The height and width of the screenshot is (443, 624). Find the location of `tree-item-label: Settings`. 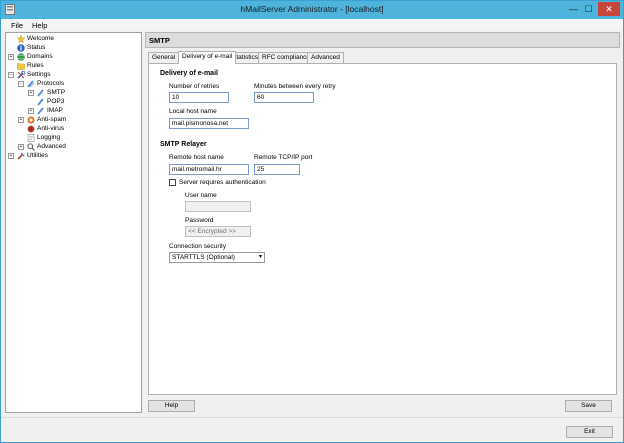

tree-item-label: Settings is located at coordinates (39, 74).